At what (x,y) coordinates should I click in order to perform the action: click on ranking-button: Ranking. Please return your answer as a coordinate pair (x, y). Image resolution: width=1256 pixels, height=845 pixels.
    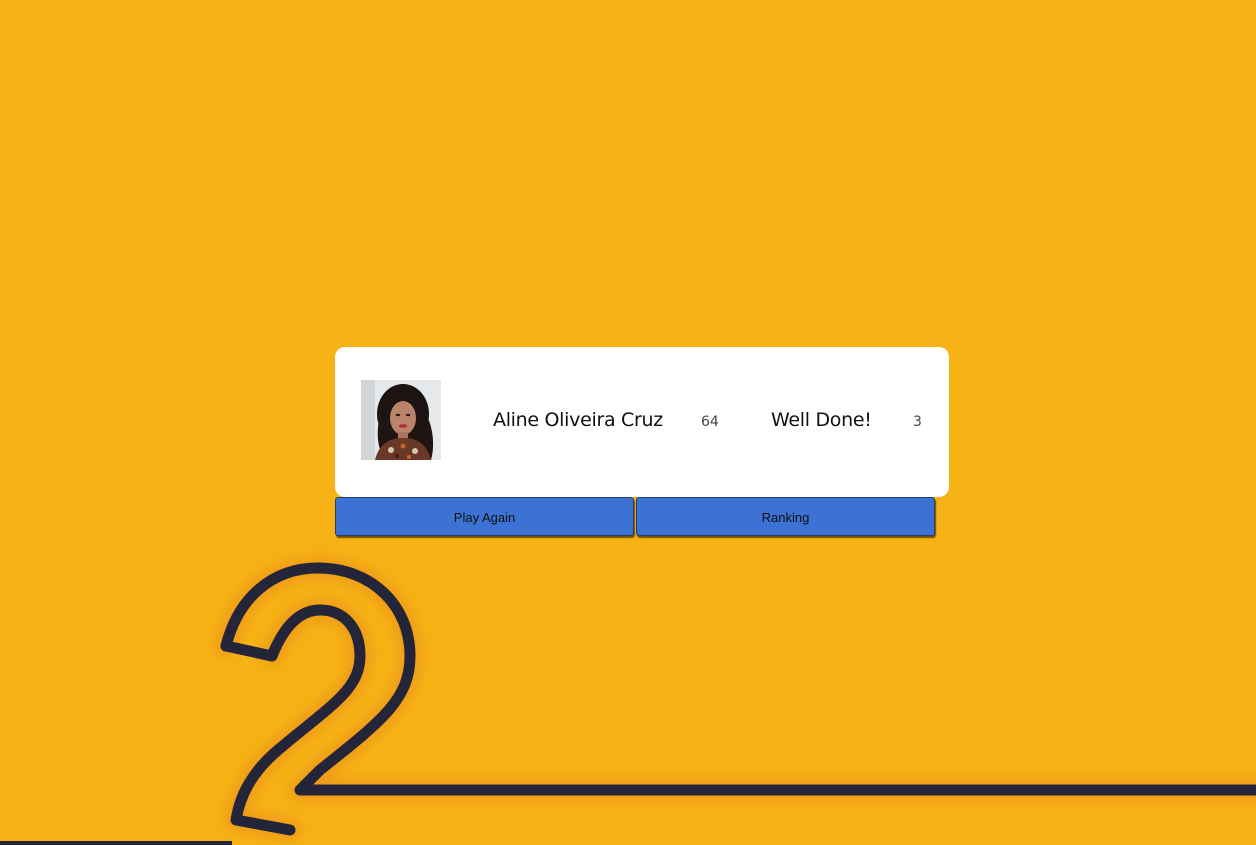
    Looking at the image, I should click on (785, 516).